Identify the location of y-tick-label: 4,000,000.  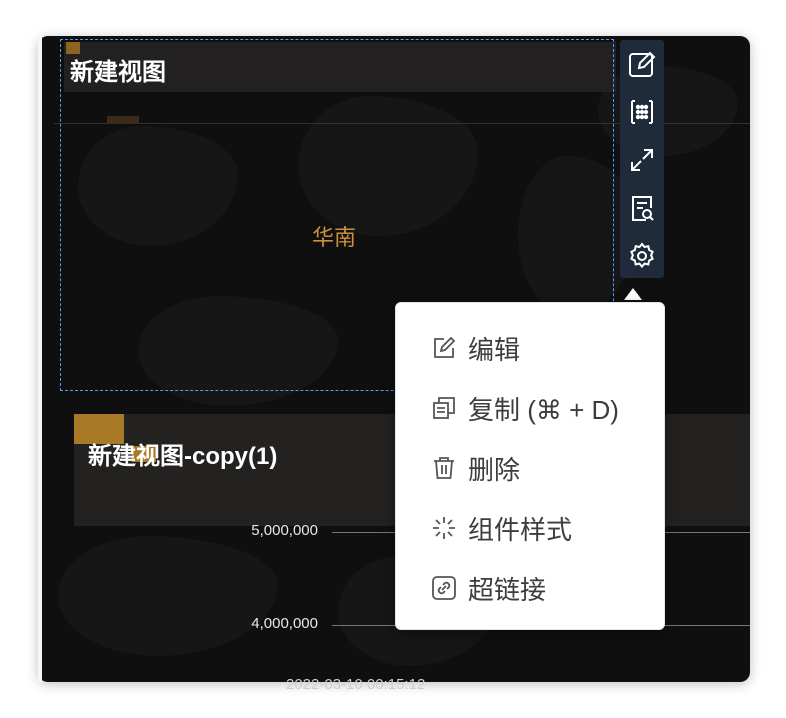
(284, 623).